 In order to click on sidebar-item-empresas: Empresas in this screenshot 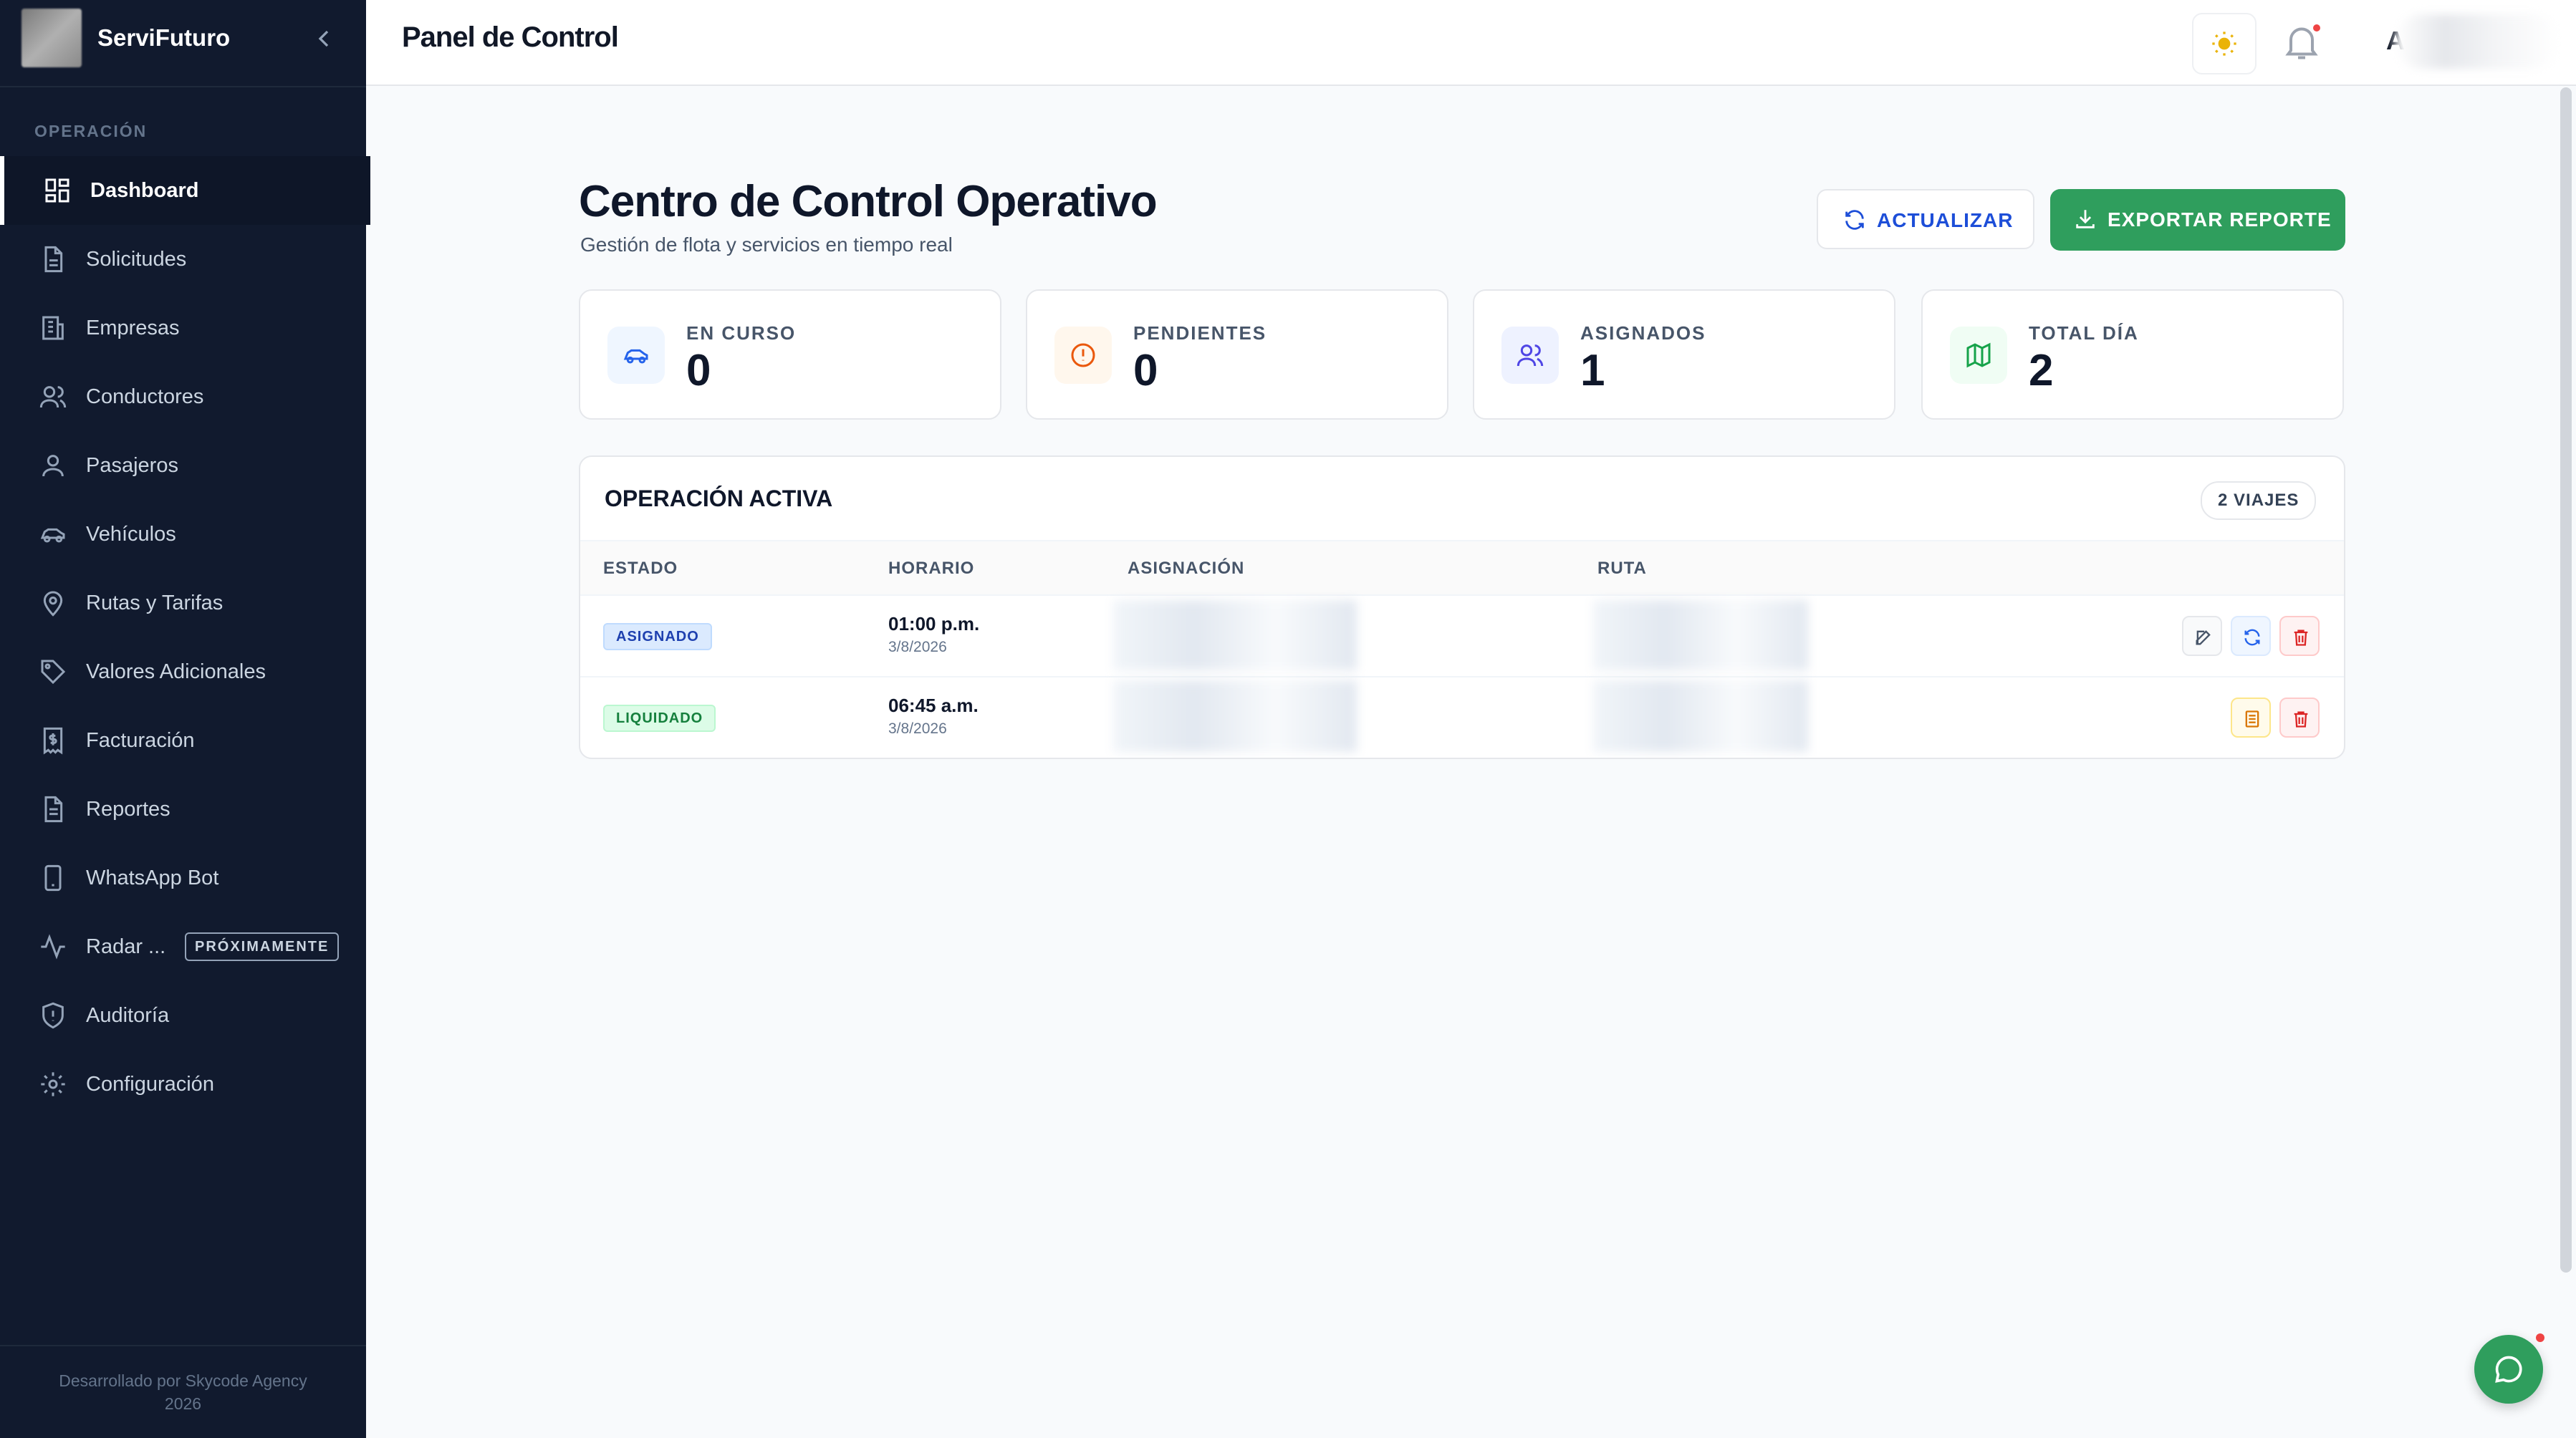, I will do `click(183, 328)`.